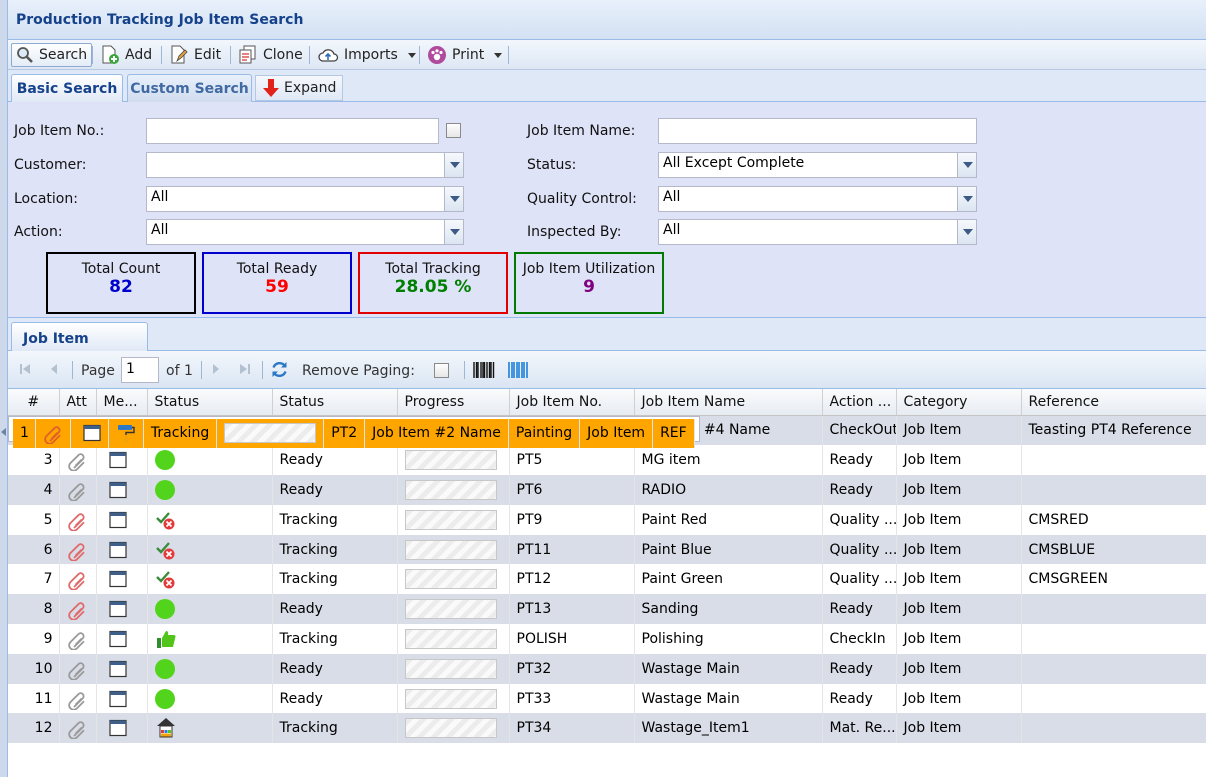 Image resolution: width=1206 pixels, height=777 pixels. I want to click on clone-button: Clone, so click(270, 55).